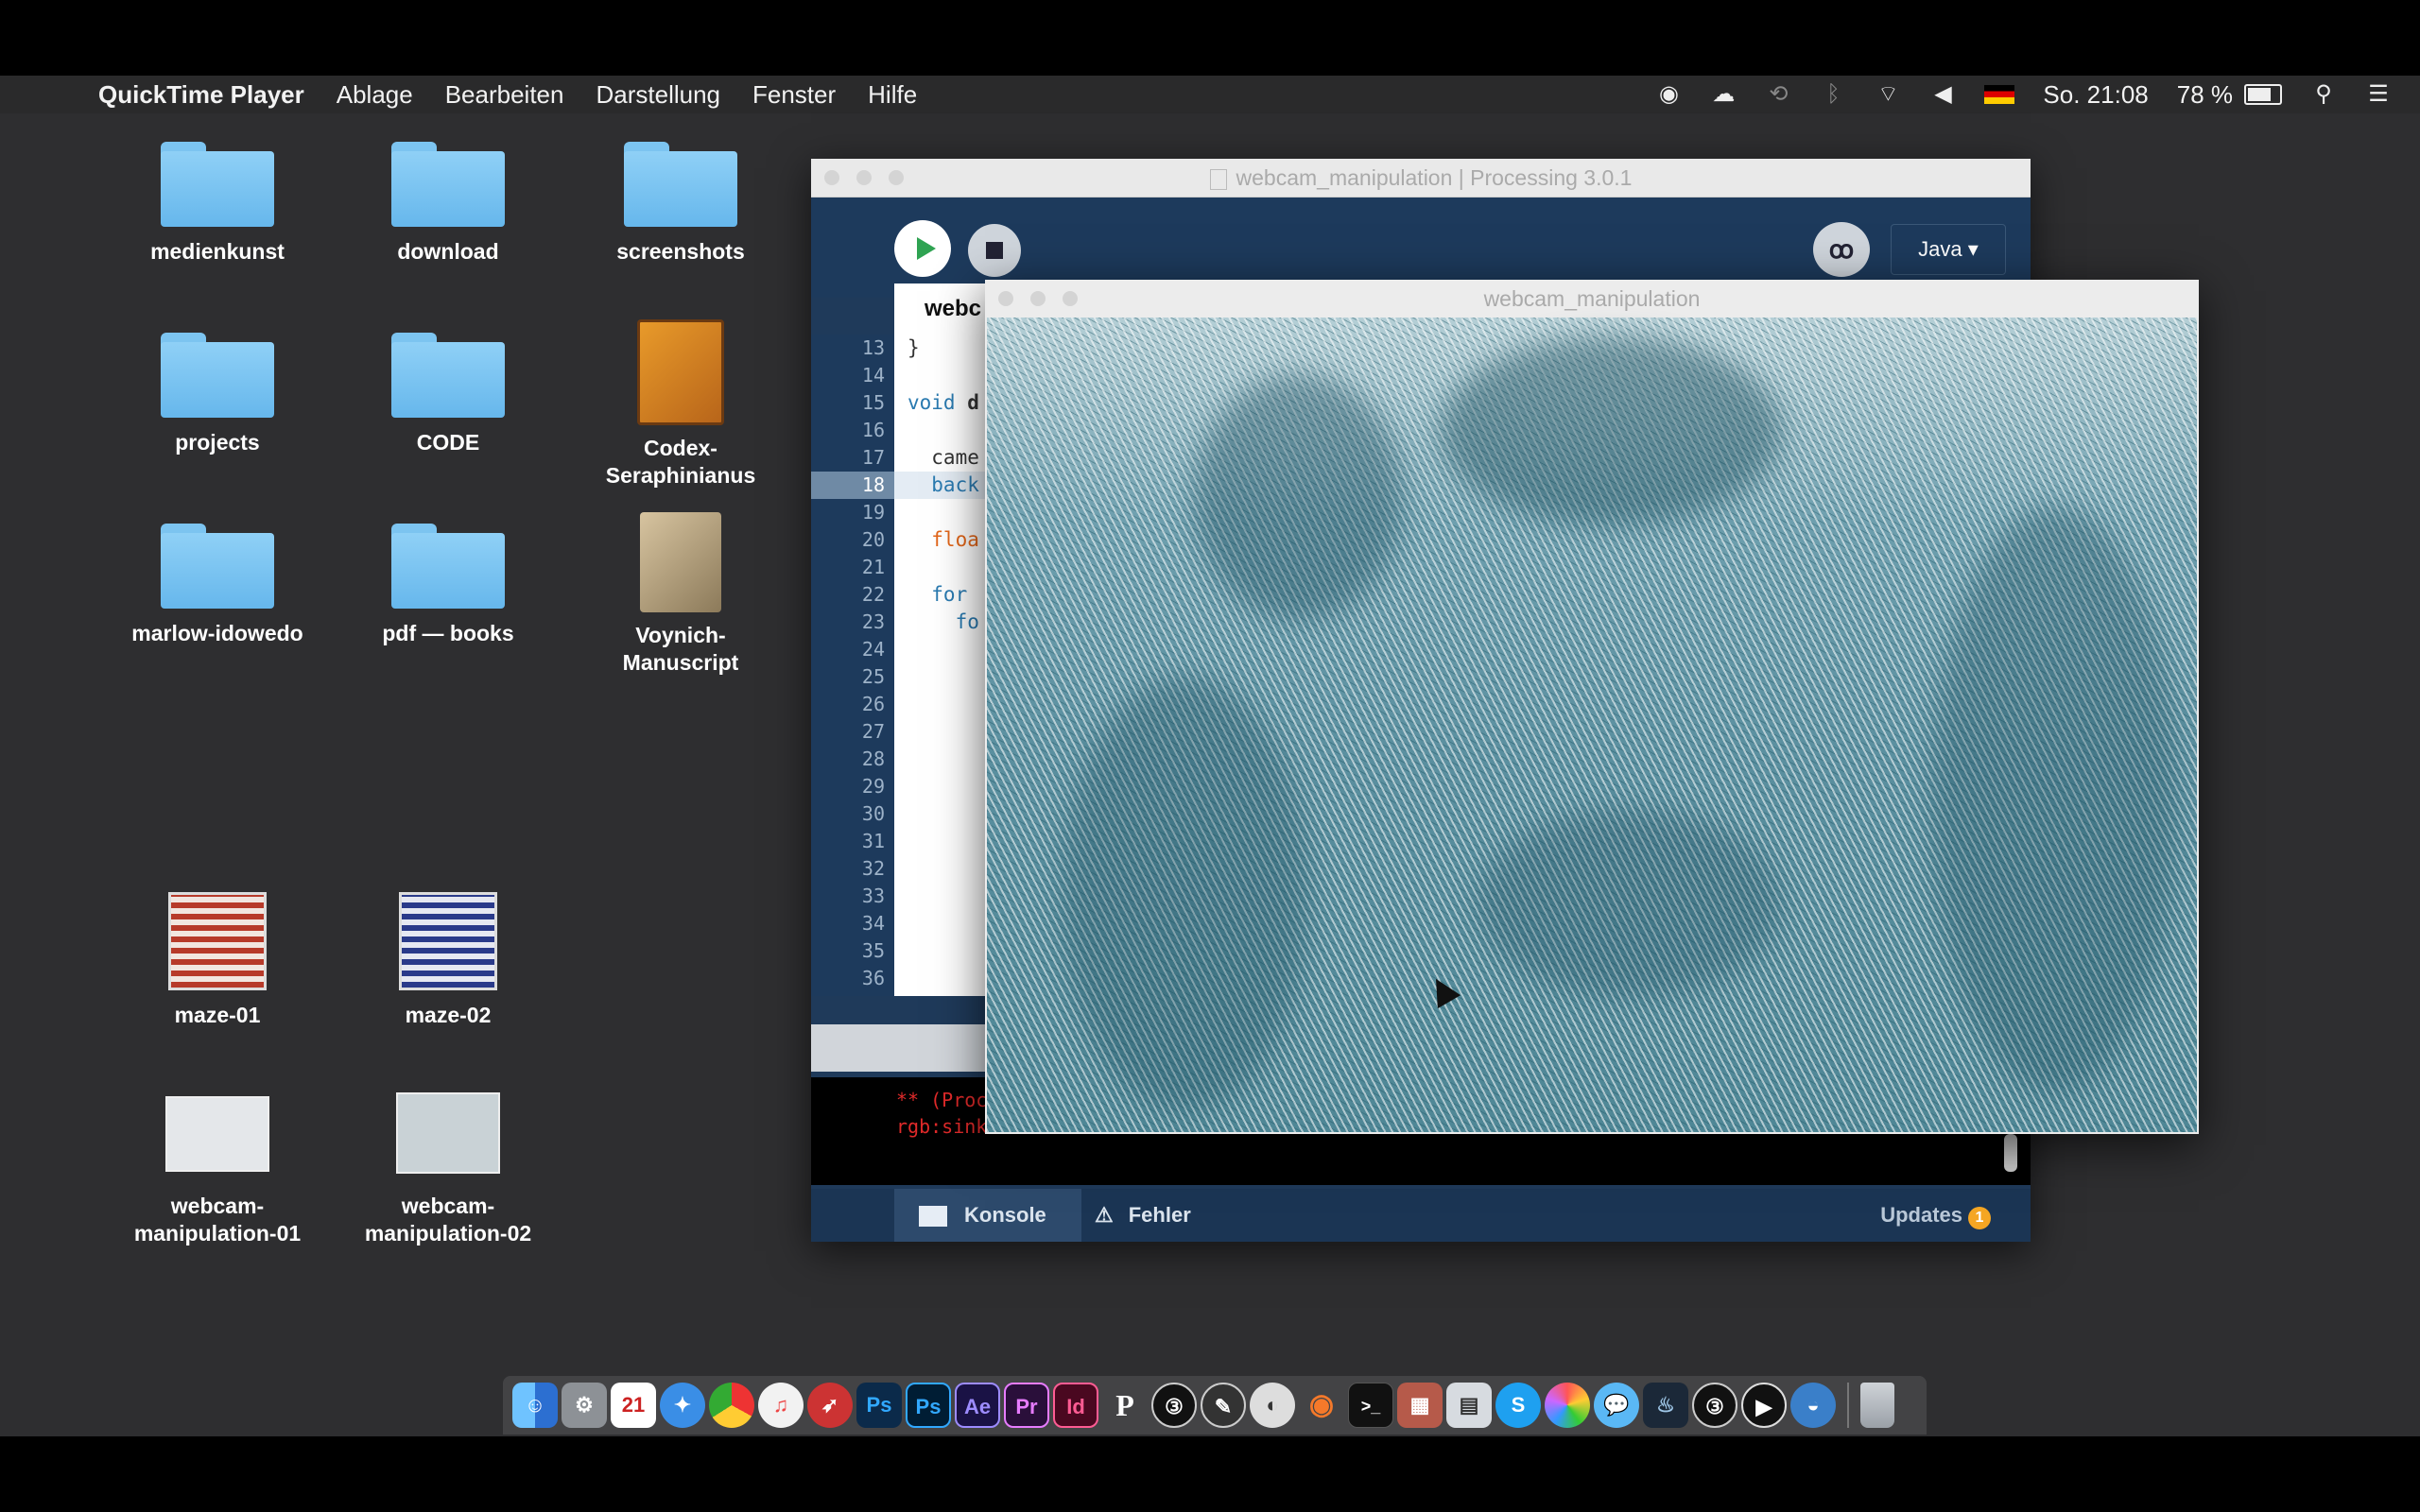 This screenshot has height=1512, width=2420. What do you see at coordinates (731, 1405) in the screenshot?
I see `chrome-icon` at bounding box center [731, 1405].